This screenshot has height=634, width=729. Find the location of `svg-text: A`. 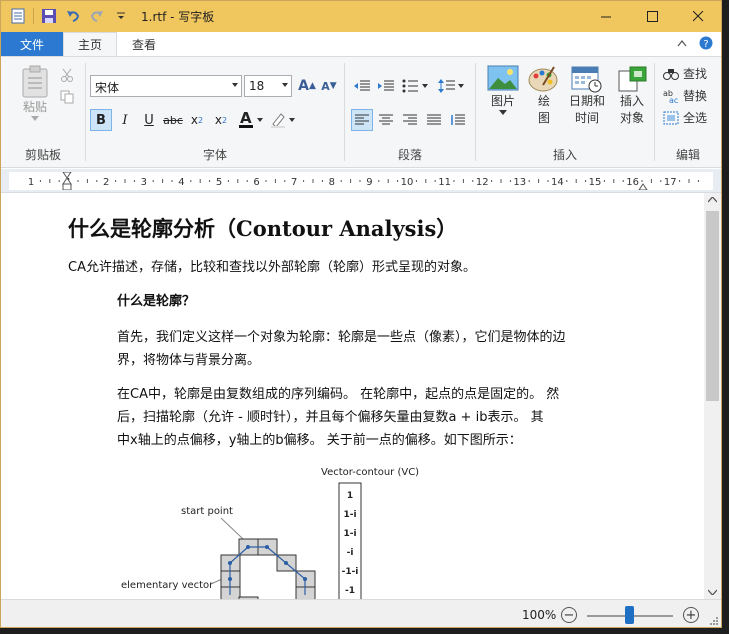

svg-text: A is located at coordinates (246, 118).